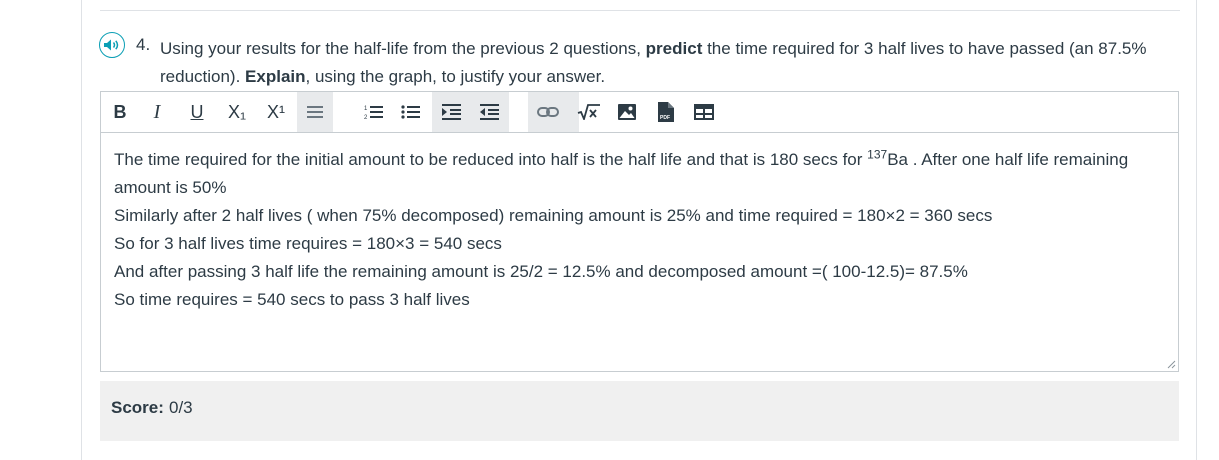  I want to click on math-button, so click(589, 112).